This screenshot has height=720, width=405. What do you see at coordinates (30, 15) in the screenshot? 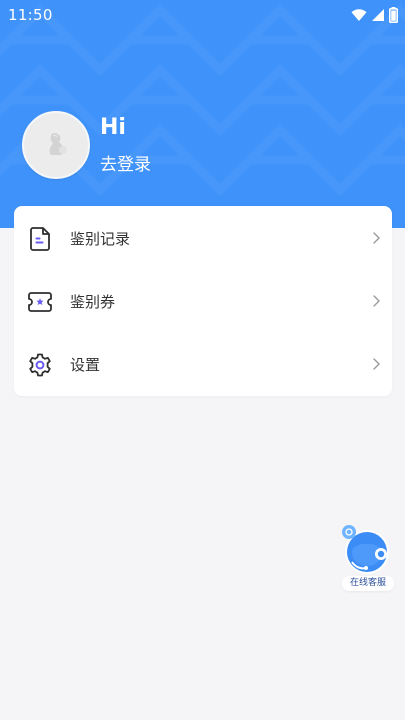
I see `status-time: 11:50` at bounding box center [30, 15].